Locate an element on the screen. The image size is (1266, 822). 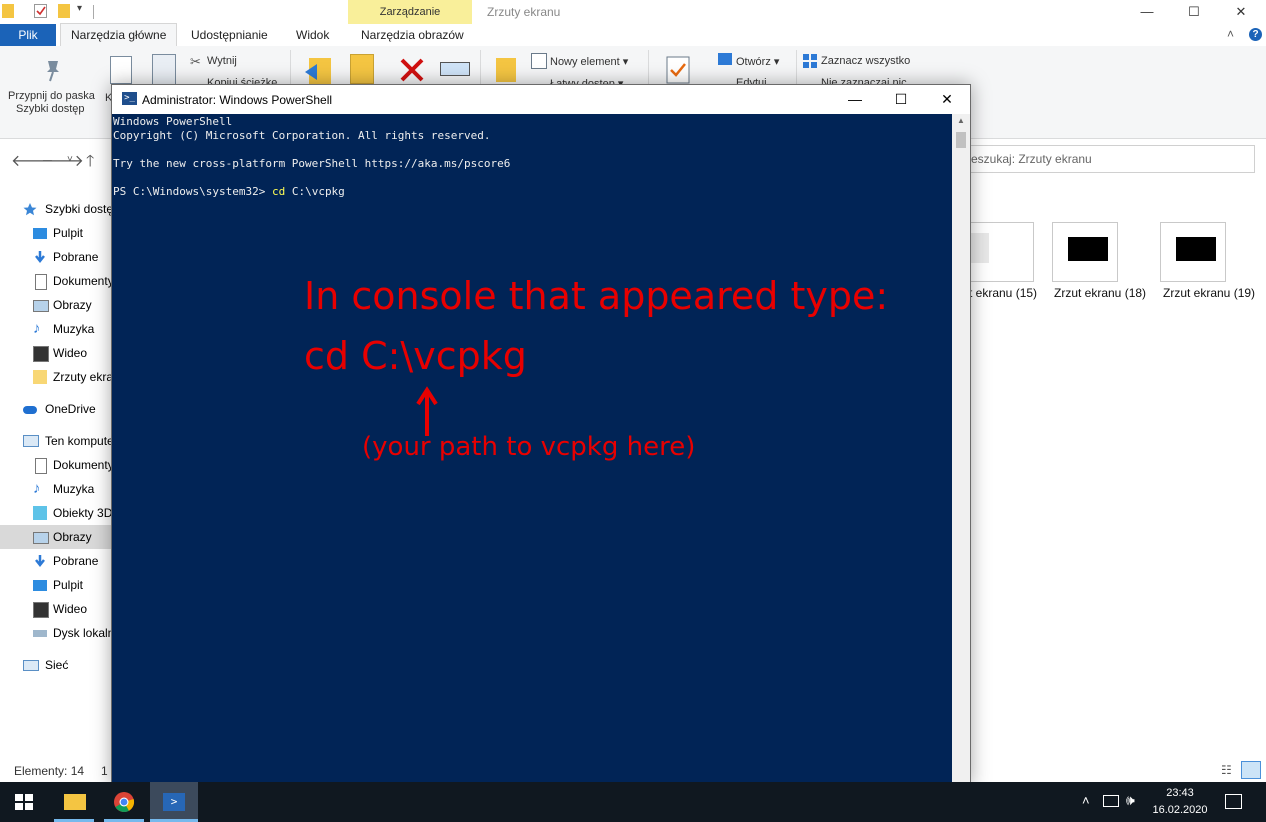
sidebar-this-pc: Ten komputer is located at coordinates (56, 441).